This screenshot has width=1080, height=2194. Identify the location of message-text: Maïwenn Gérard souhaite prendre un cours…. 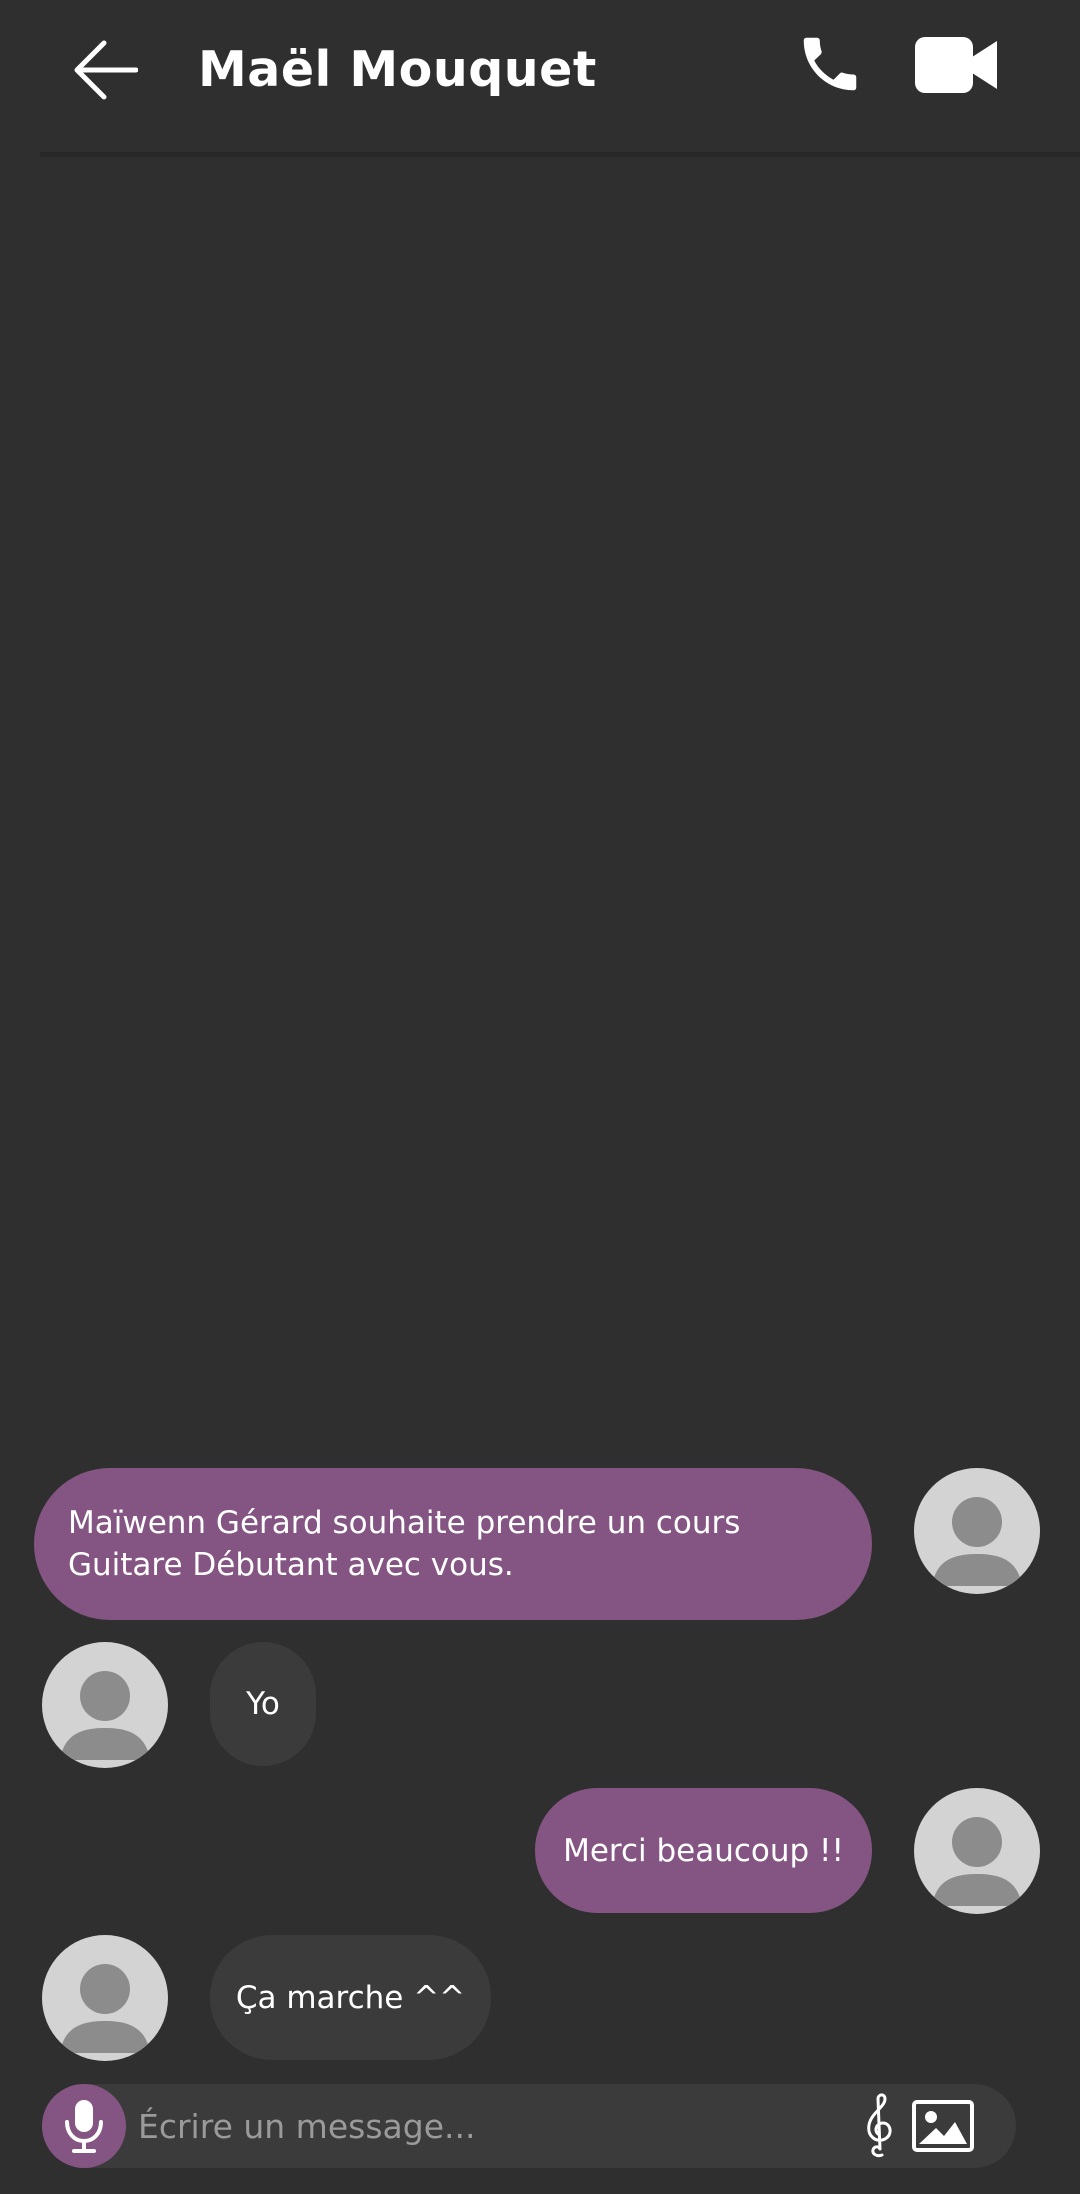
(404, 1544).